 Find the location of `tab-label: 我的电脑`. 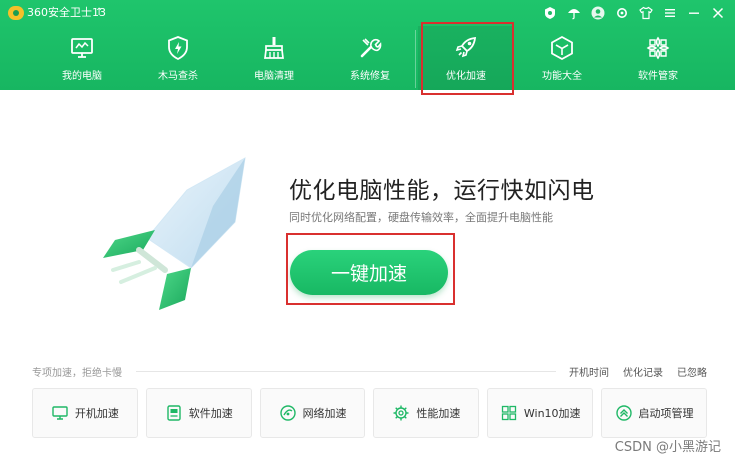

tab-label: 我的电脑 is located at coordinates (82, 76).